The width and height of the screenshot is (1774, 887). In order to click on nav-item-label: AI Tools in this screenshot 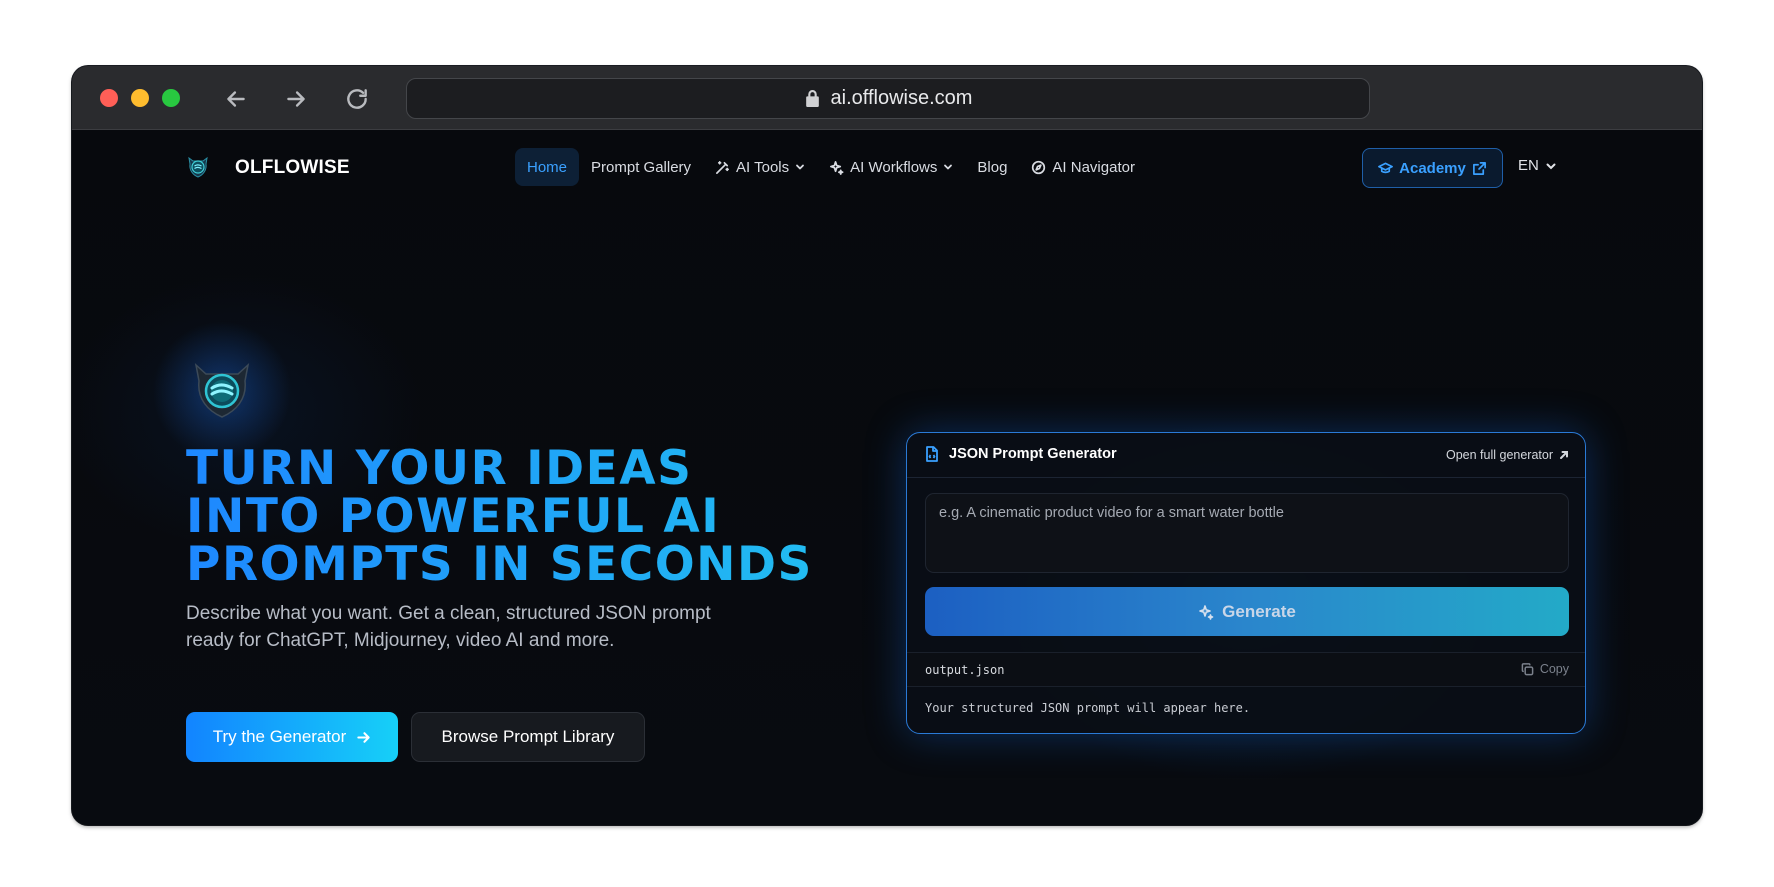, I will do `click(763, 167)`.